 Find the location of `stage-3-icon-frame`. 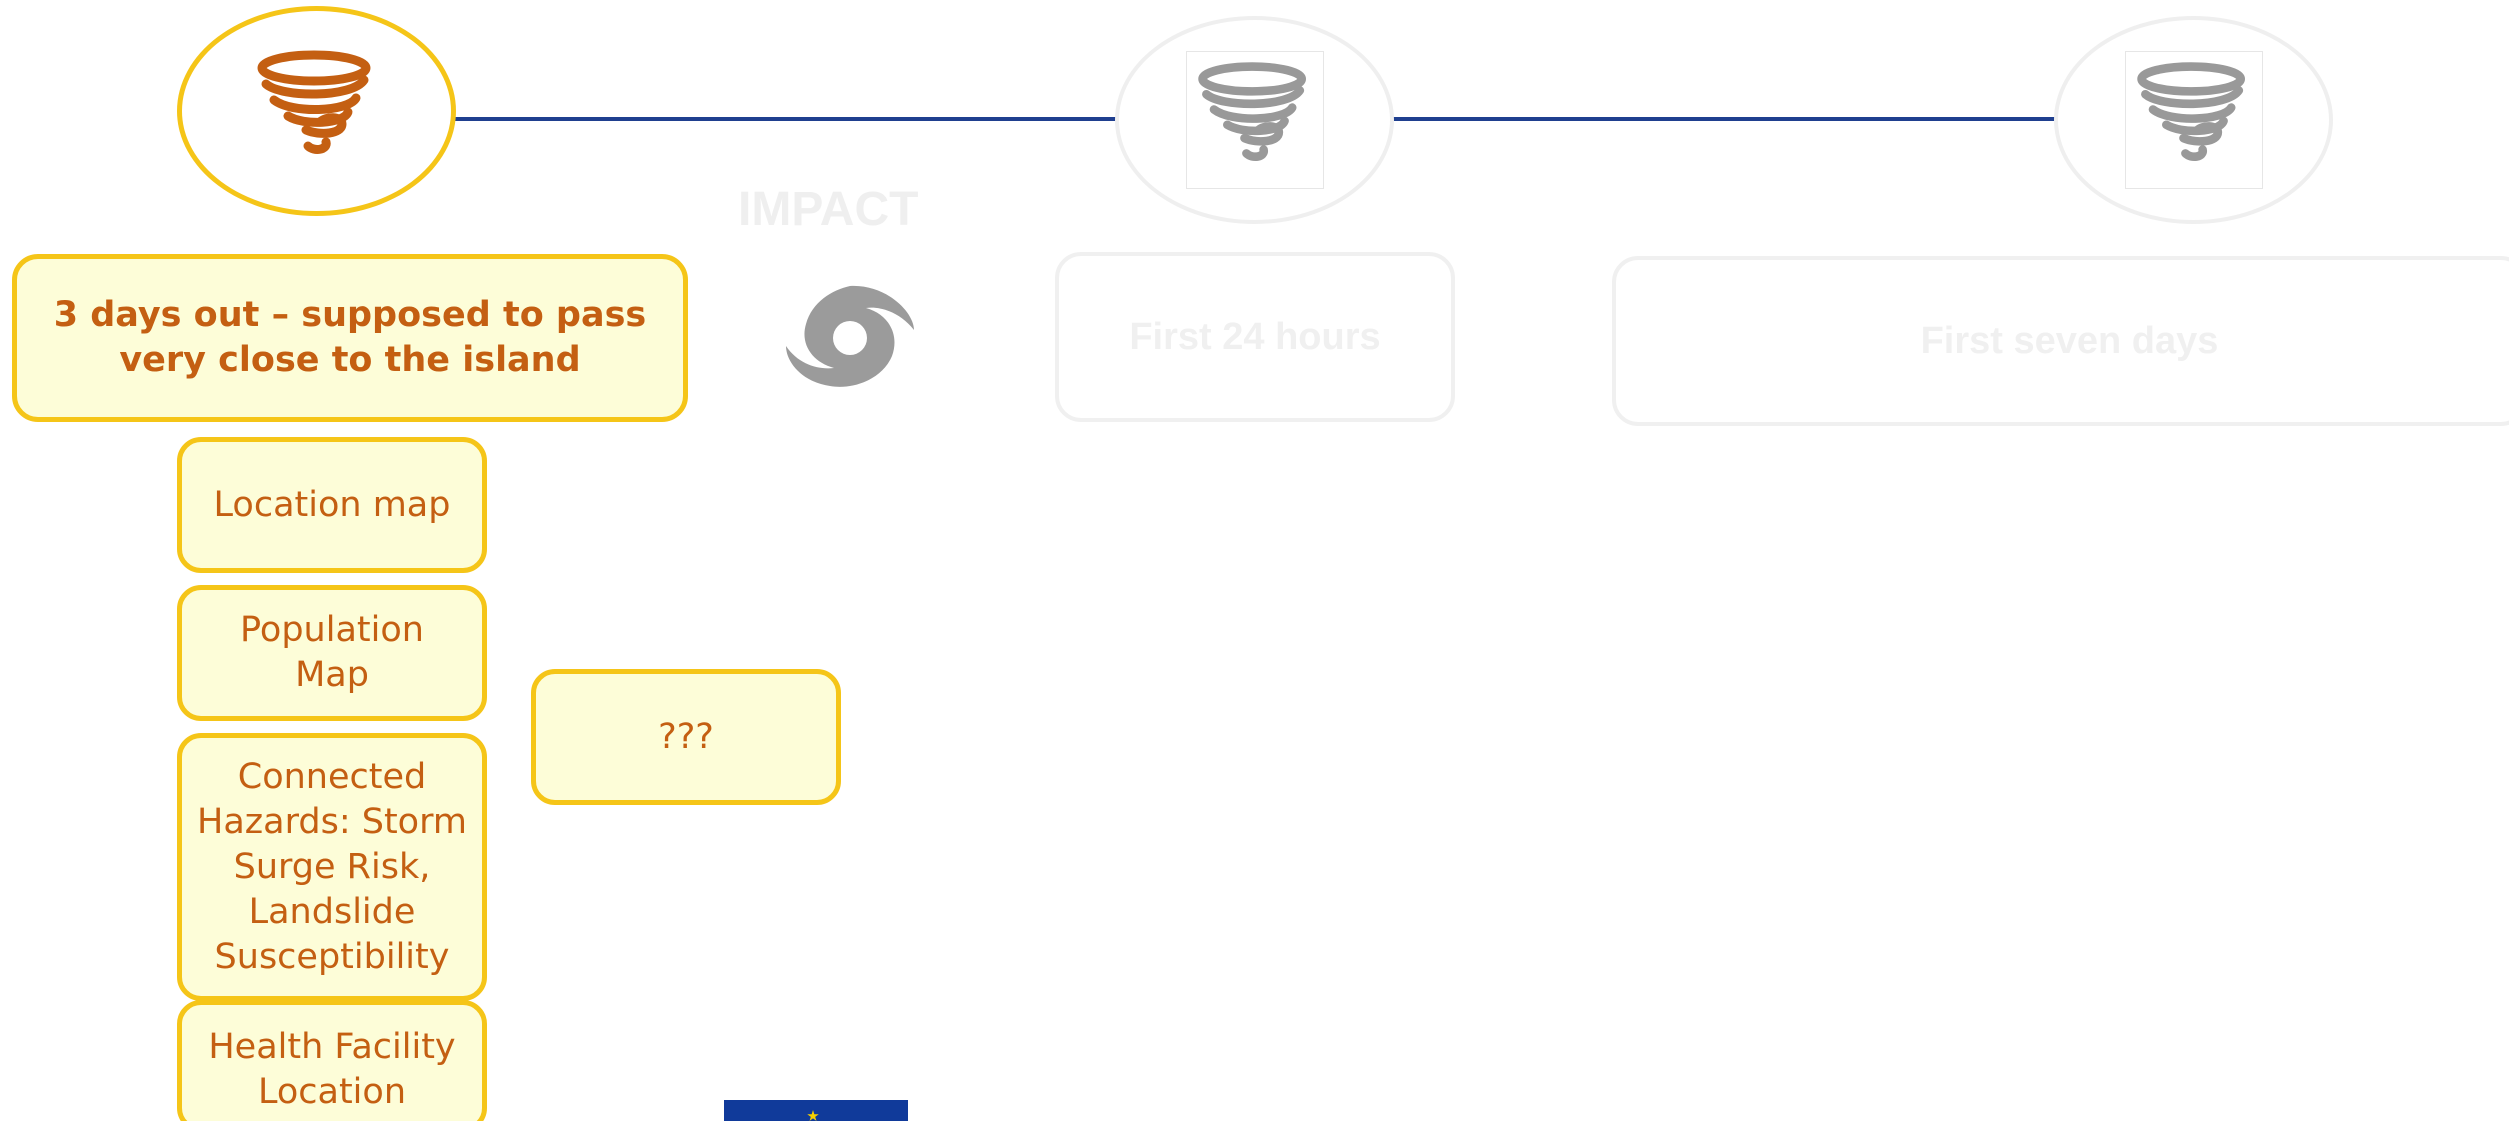

stage-3-icon-frame is located at coordinates (2193, 120).